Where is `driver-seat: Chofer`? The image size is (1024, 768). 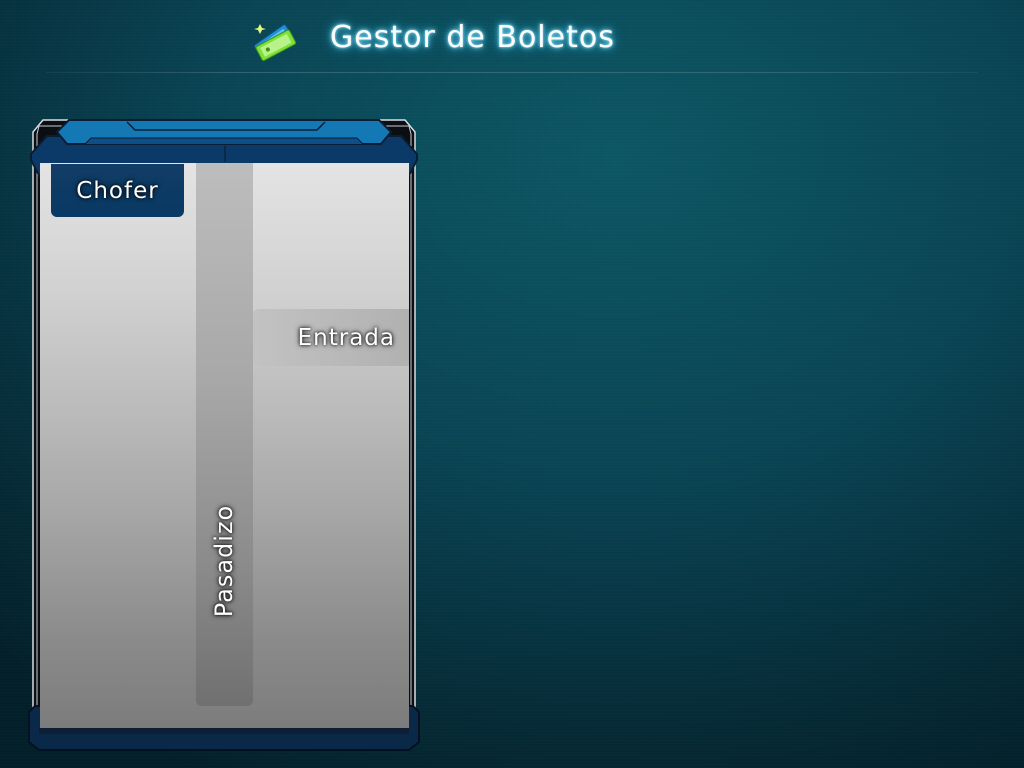 driver-seat: Chofer is located at coordinates (117, 190).